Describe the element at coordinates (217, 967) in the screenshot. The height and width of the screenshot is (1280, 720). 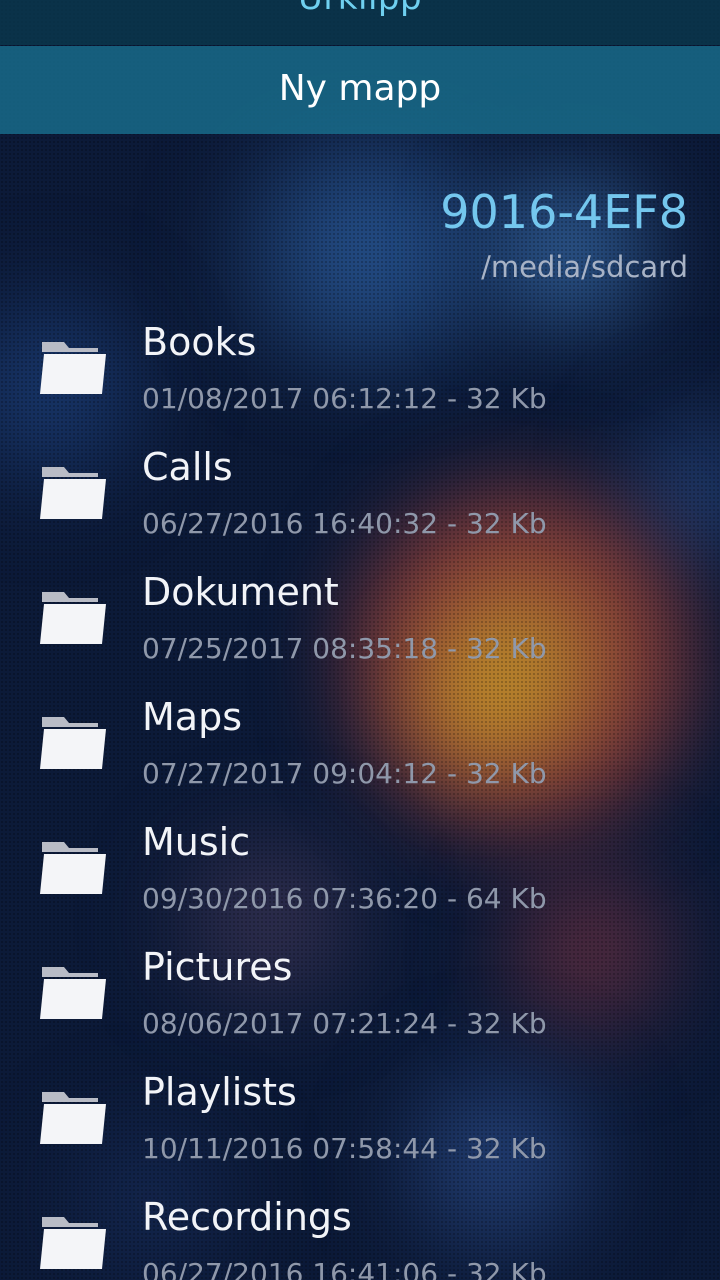
I see `file-name: Pictures` at that location.